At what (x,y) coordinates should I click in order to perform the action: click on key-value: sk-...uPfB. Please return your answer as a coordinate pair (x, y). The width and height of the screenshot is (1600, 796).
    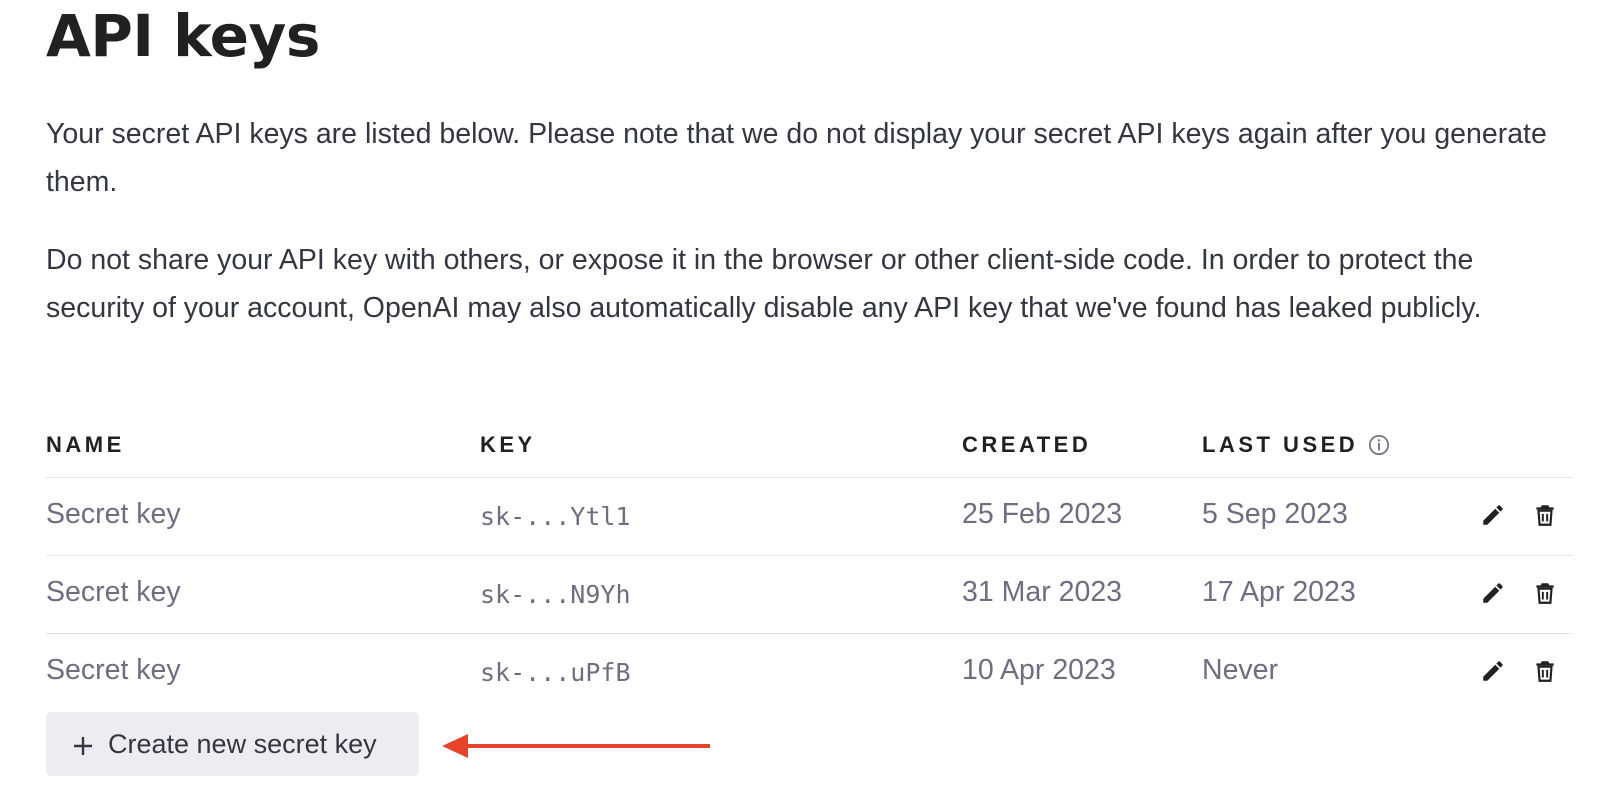
    Looking at the image, I should click on (555, 672).